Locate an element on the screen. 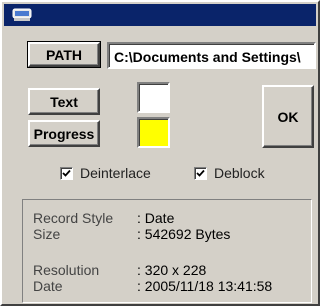  title-bar is located at coordinates (160, 15).